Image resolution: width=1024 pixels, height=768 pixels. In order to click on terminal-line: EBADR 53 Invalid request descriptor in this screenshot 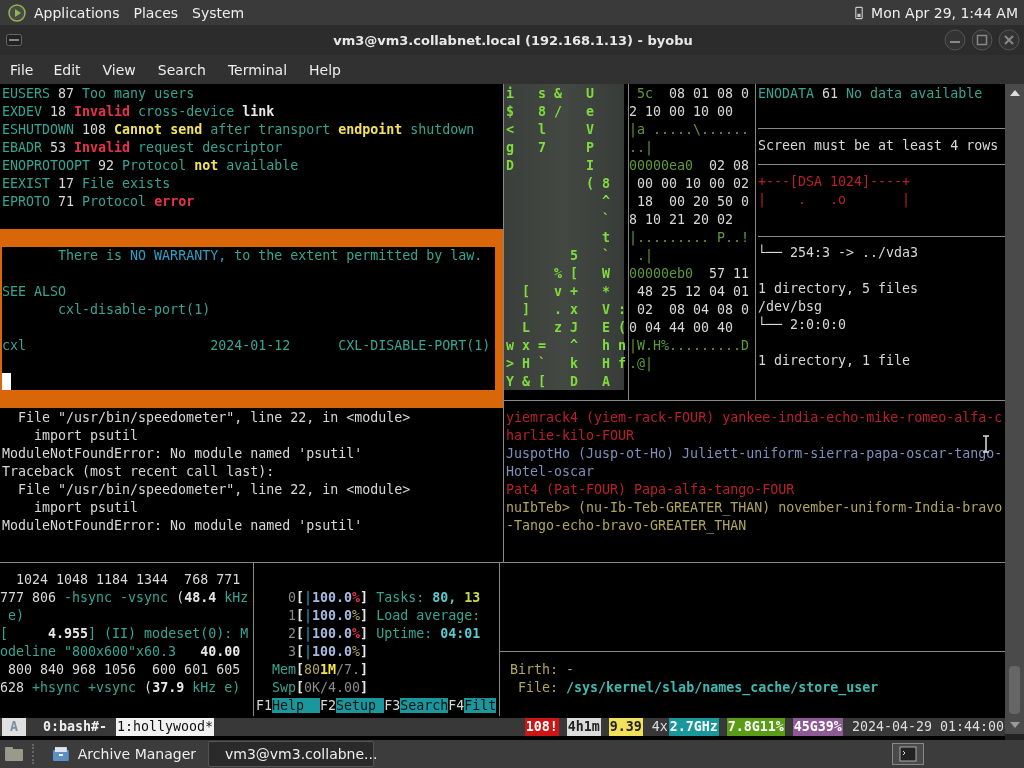, I will do `click(142, 148)`.